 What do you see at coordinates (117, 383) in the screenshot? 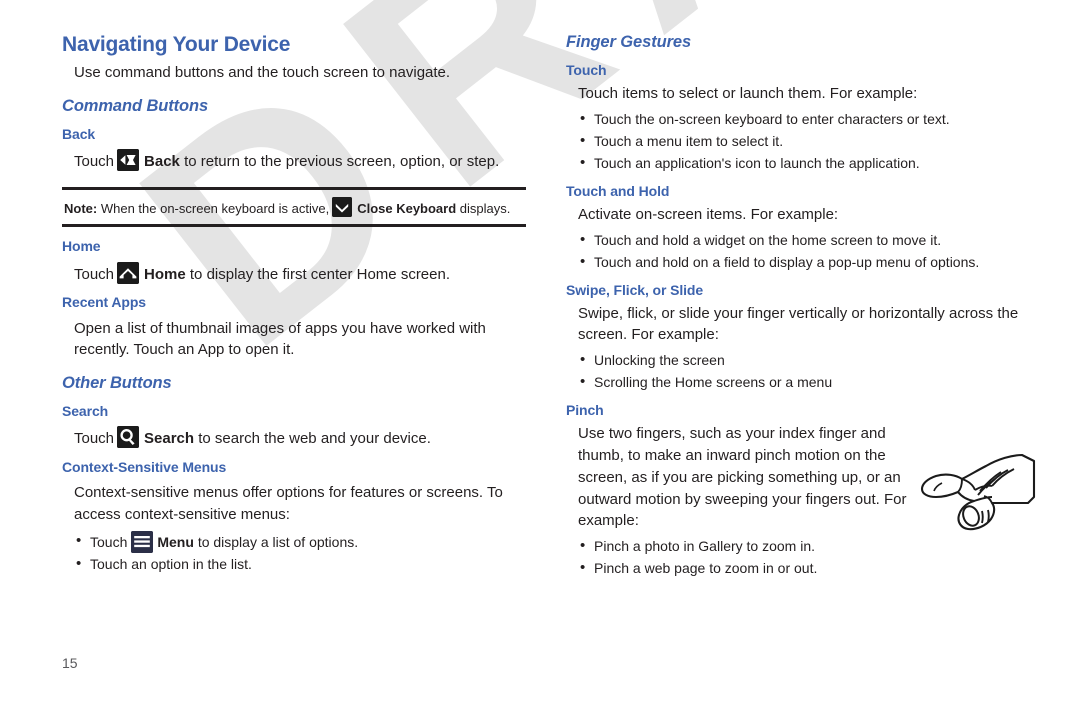
I see `section-other-buttons: Other Buttons` at bounding box center [117, 383].